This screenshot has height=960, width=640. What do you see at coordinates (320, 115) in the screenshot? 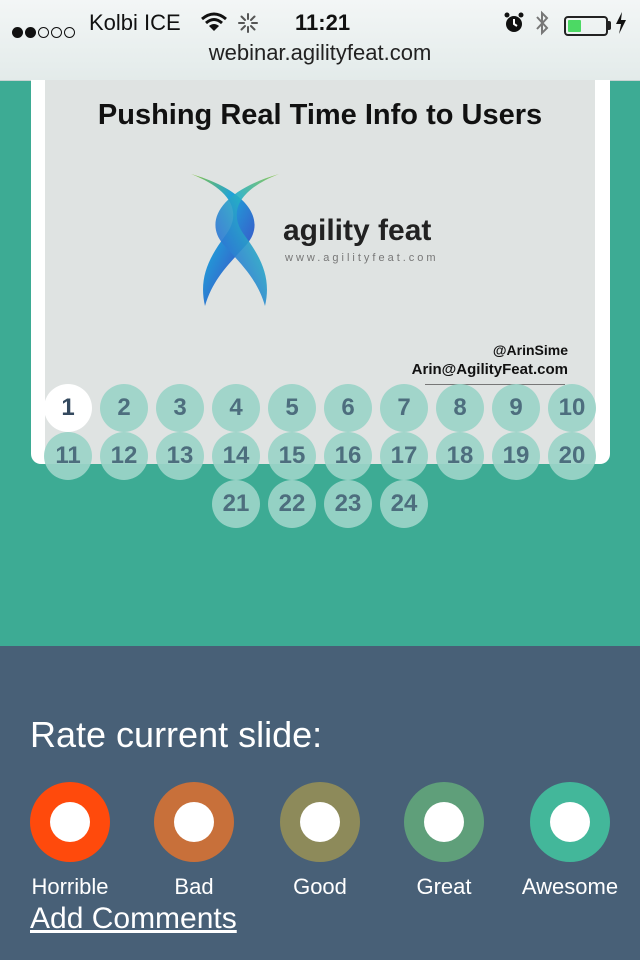
I see `slide-title: Pushing Real Time Info to Users` at bounding box center [320, 115].